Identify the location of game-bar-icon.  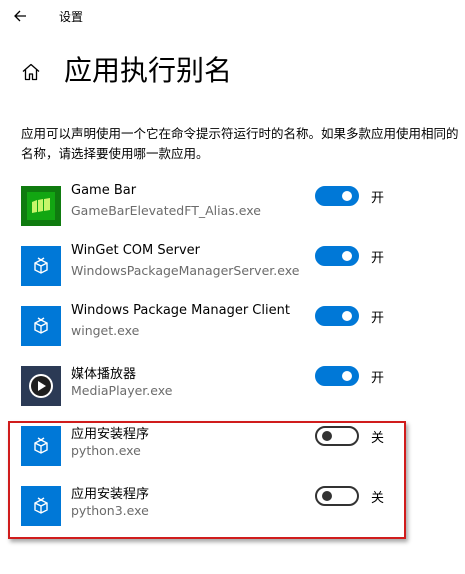
(41, 206).